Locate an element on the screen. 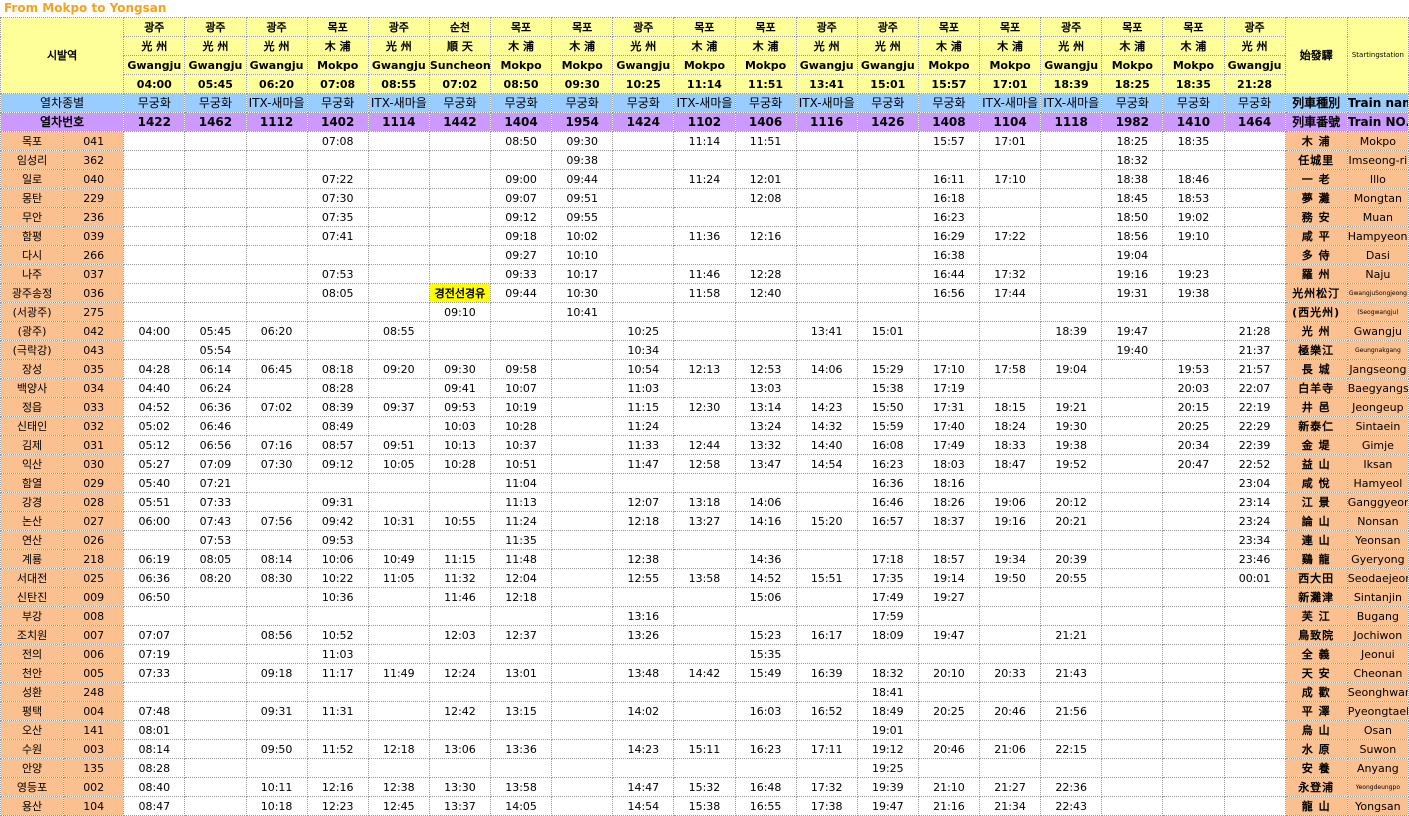 The height and width of the screenshot is (816, 1409). time-cell: 19:39 is located at coordinates (887, 787).